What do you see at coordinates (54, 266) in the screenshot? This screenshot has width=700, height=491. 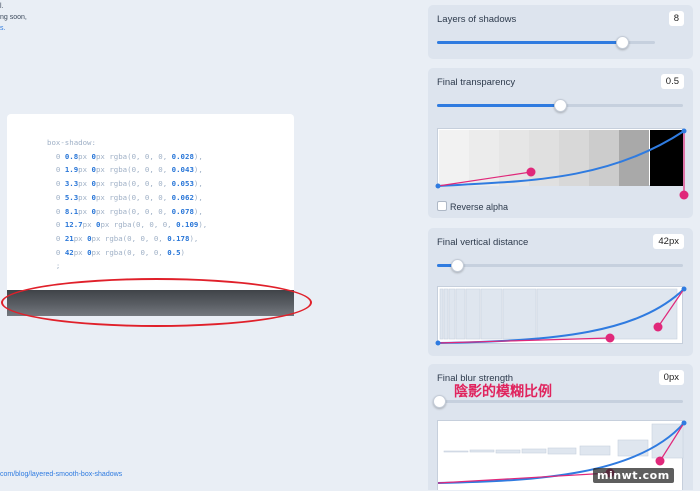 I see `code-terminator: ;` at bounding box center [54, 266].